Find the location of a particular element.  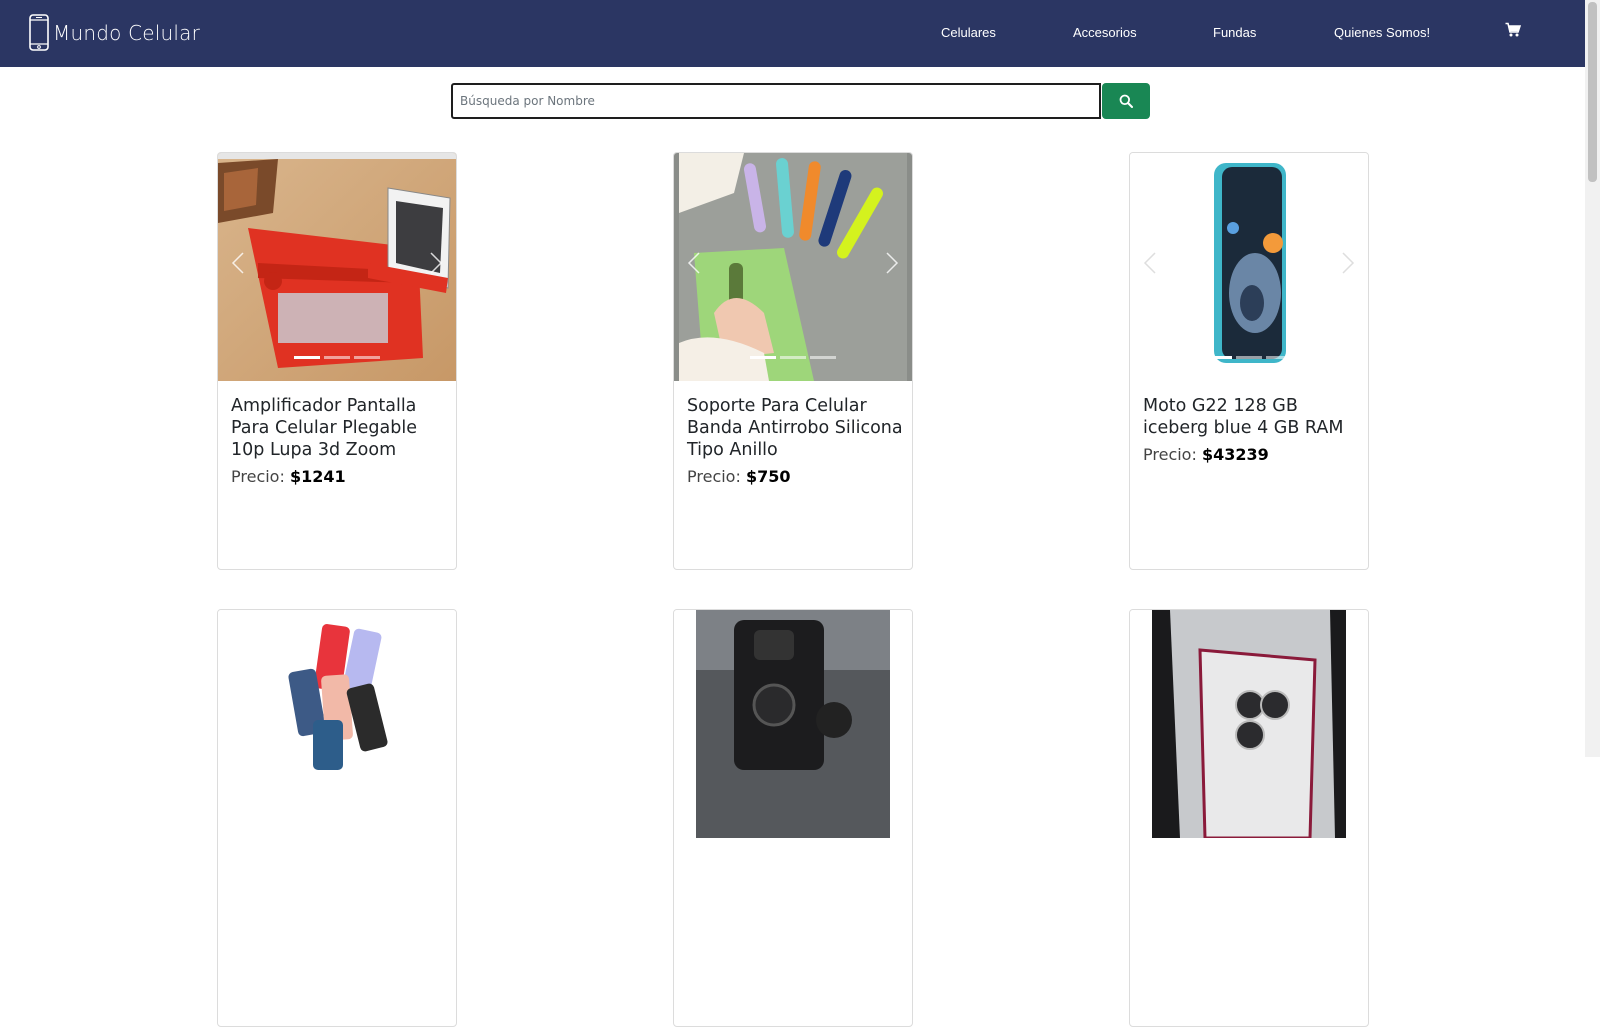

scrollbar-thumb is located at coordinates (1592, 92).